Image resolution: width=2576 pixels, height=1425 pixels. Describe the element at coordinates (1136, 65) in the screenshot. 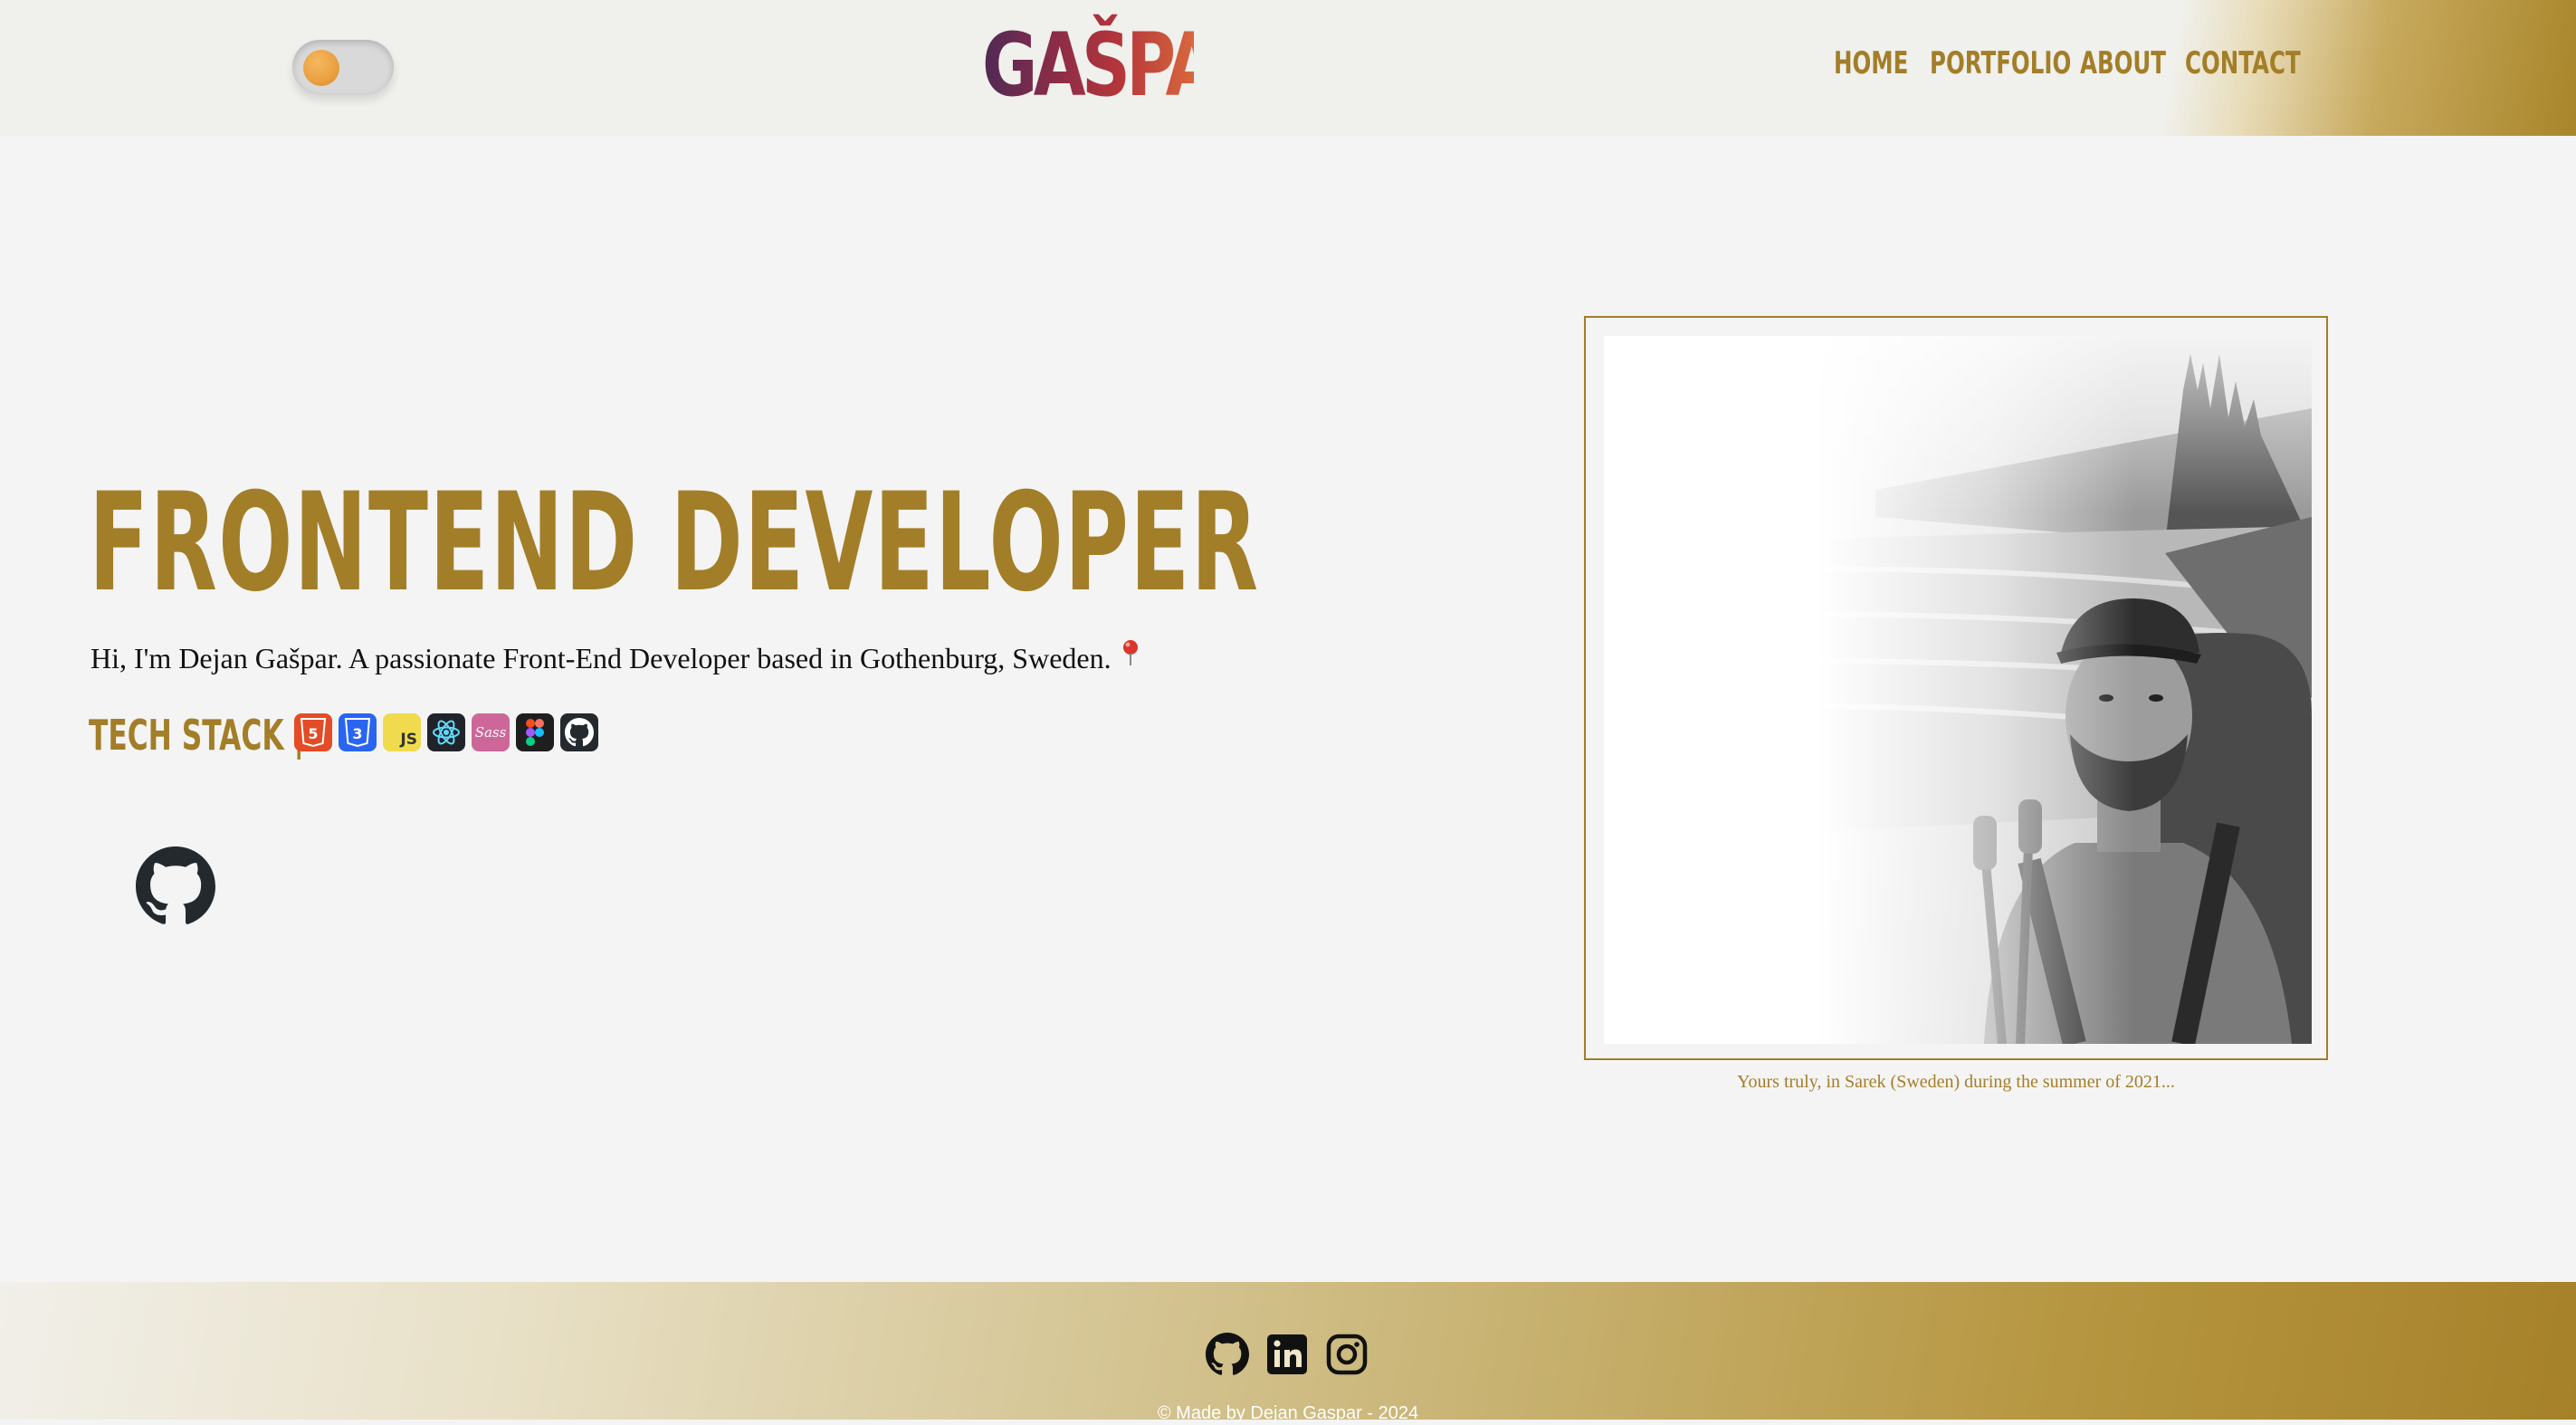

I see `site-logo: GAŠPAR.` at that location.